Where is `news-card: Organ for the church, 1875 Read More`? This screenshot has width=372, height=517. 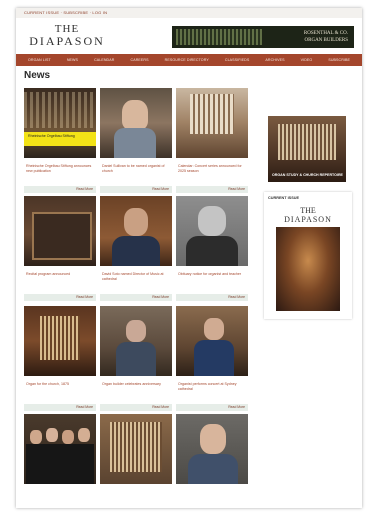
news-card: Organ for the church, 1875 Read More is located at coordinates (60, 358).